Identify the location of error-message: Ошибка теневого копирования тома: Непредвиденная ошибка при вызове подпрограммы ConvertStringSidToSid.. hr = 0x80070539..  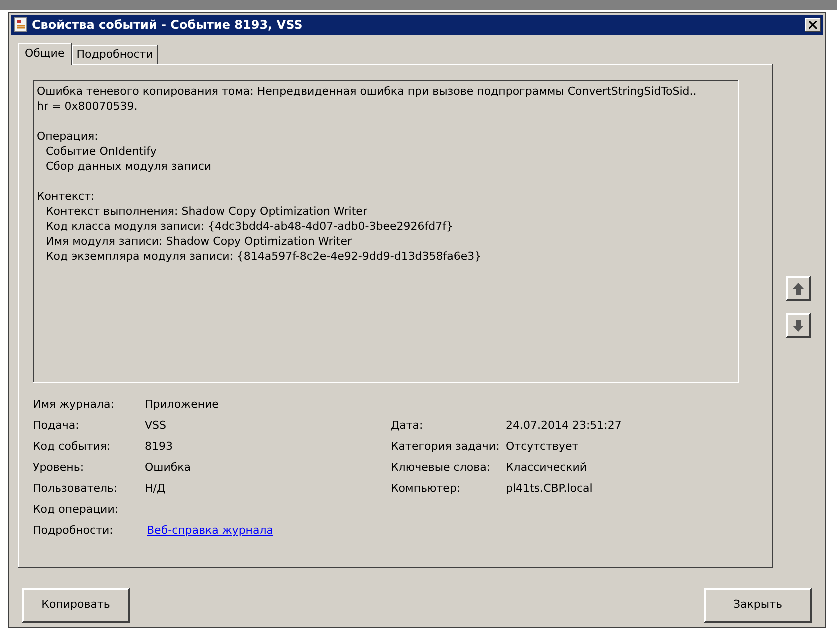
(367, 99).